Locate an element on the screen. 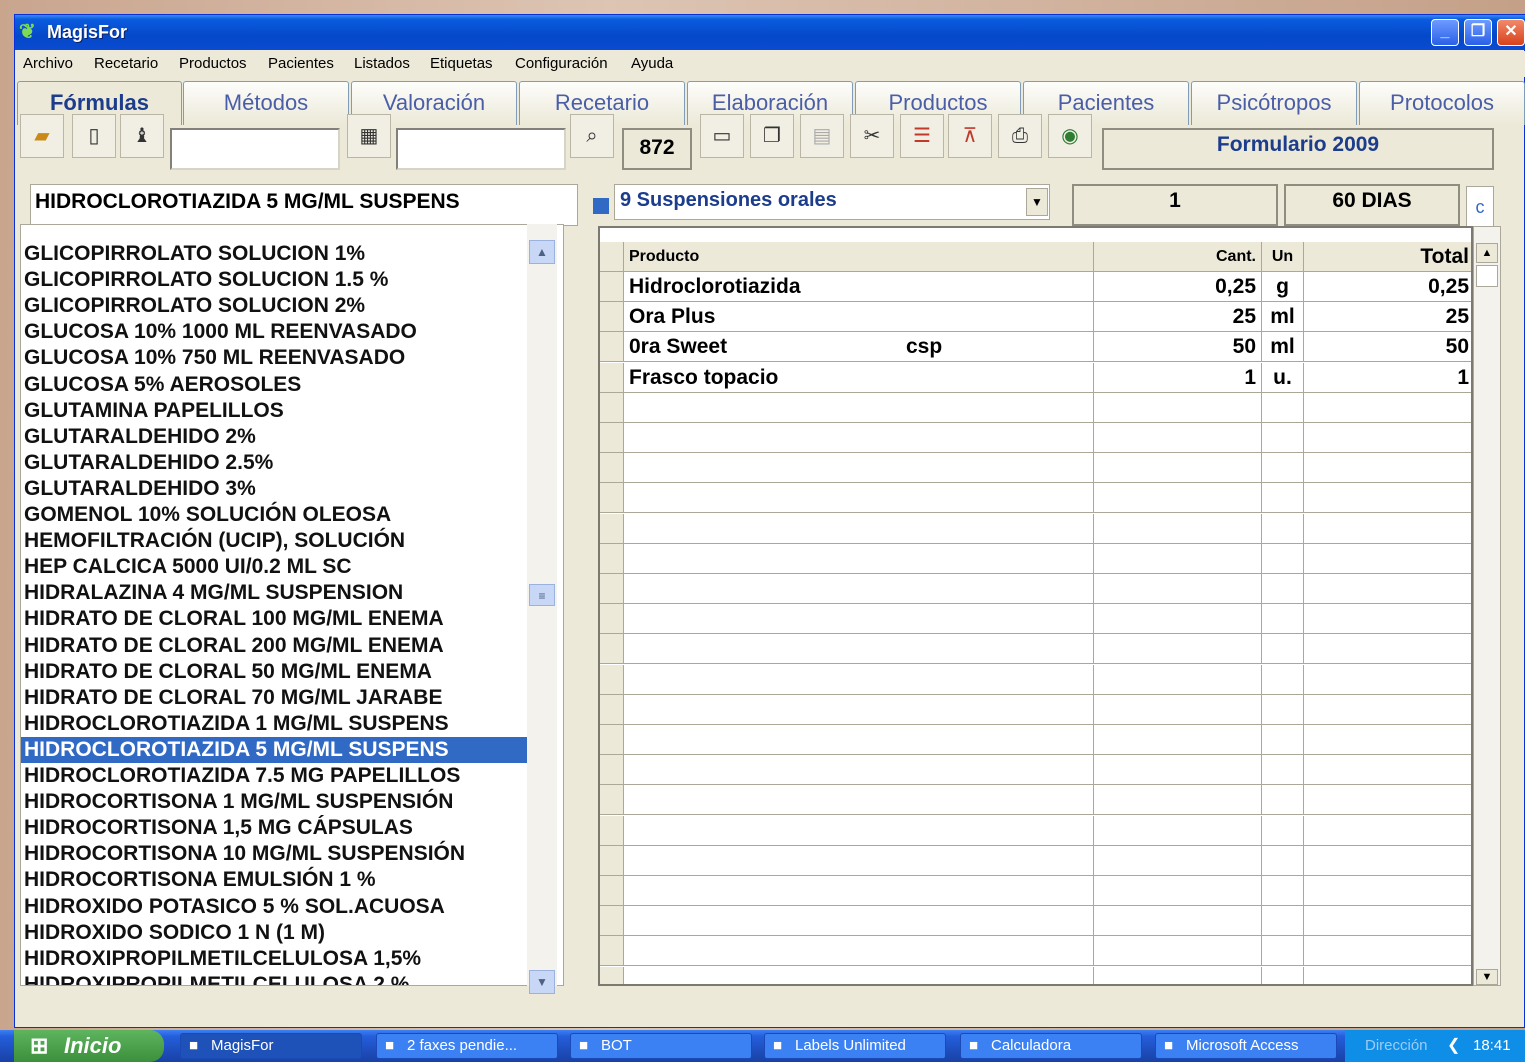 The image size is (1525, 1062). cell-total: 0,25 is located at coordinates (1387, 287).